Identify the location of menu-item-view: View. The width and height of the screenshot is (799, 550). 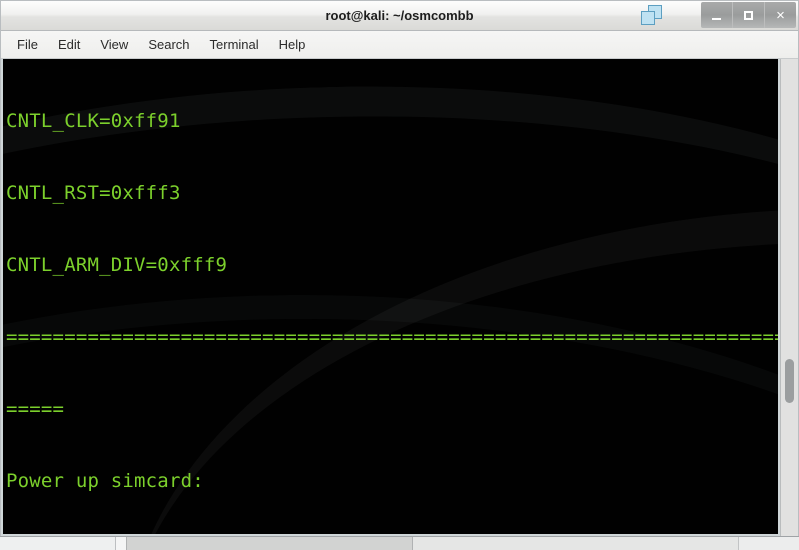
(114, 44).